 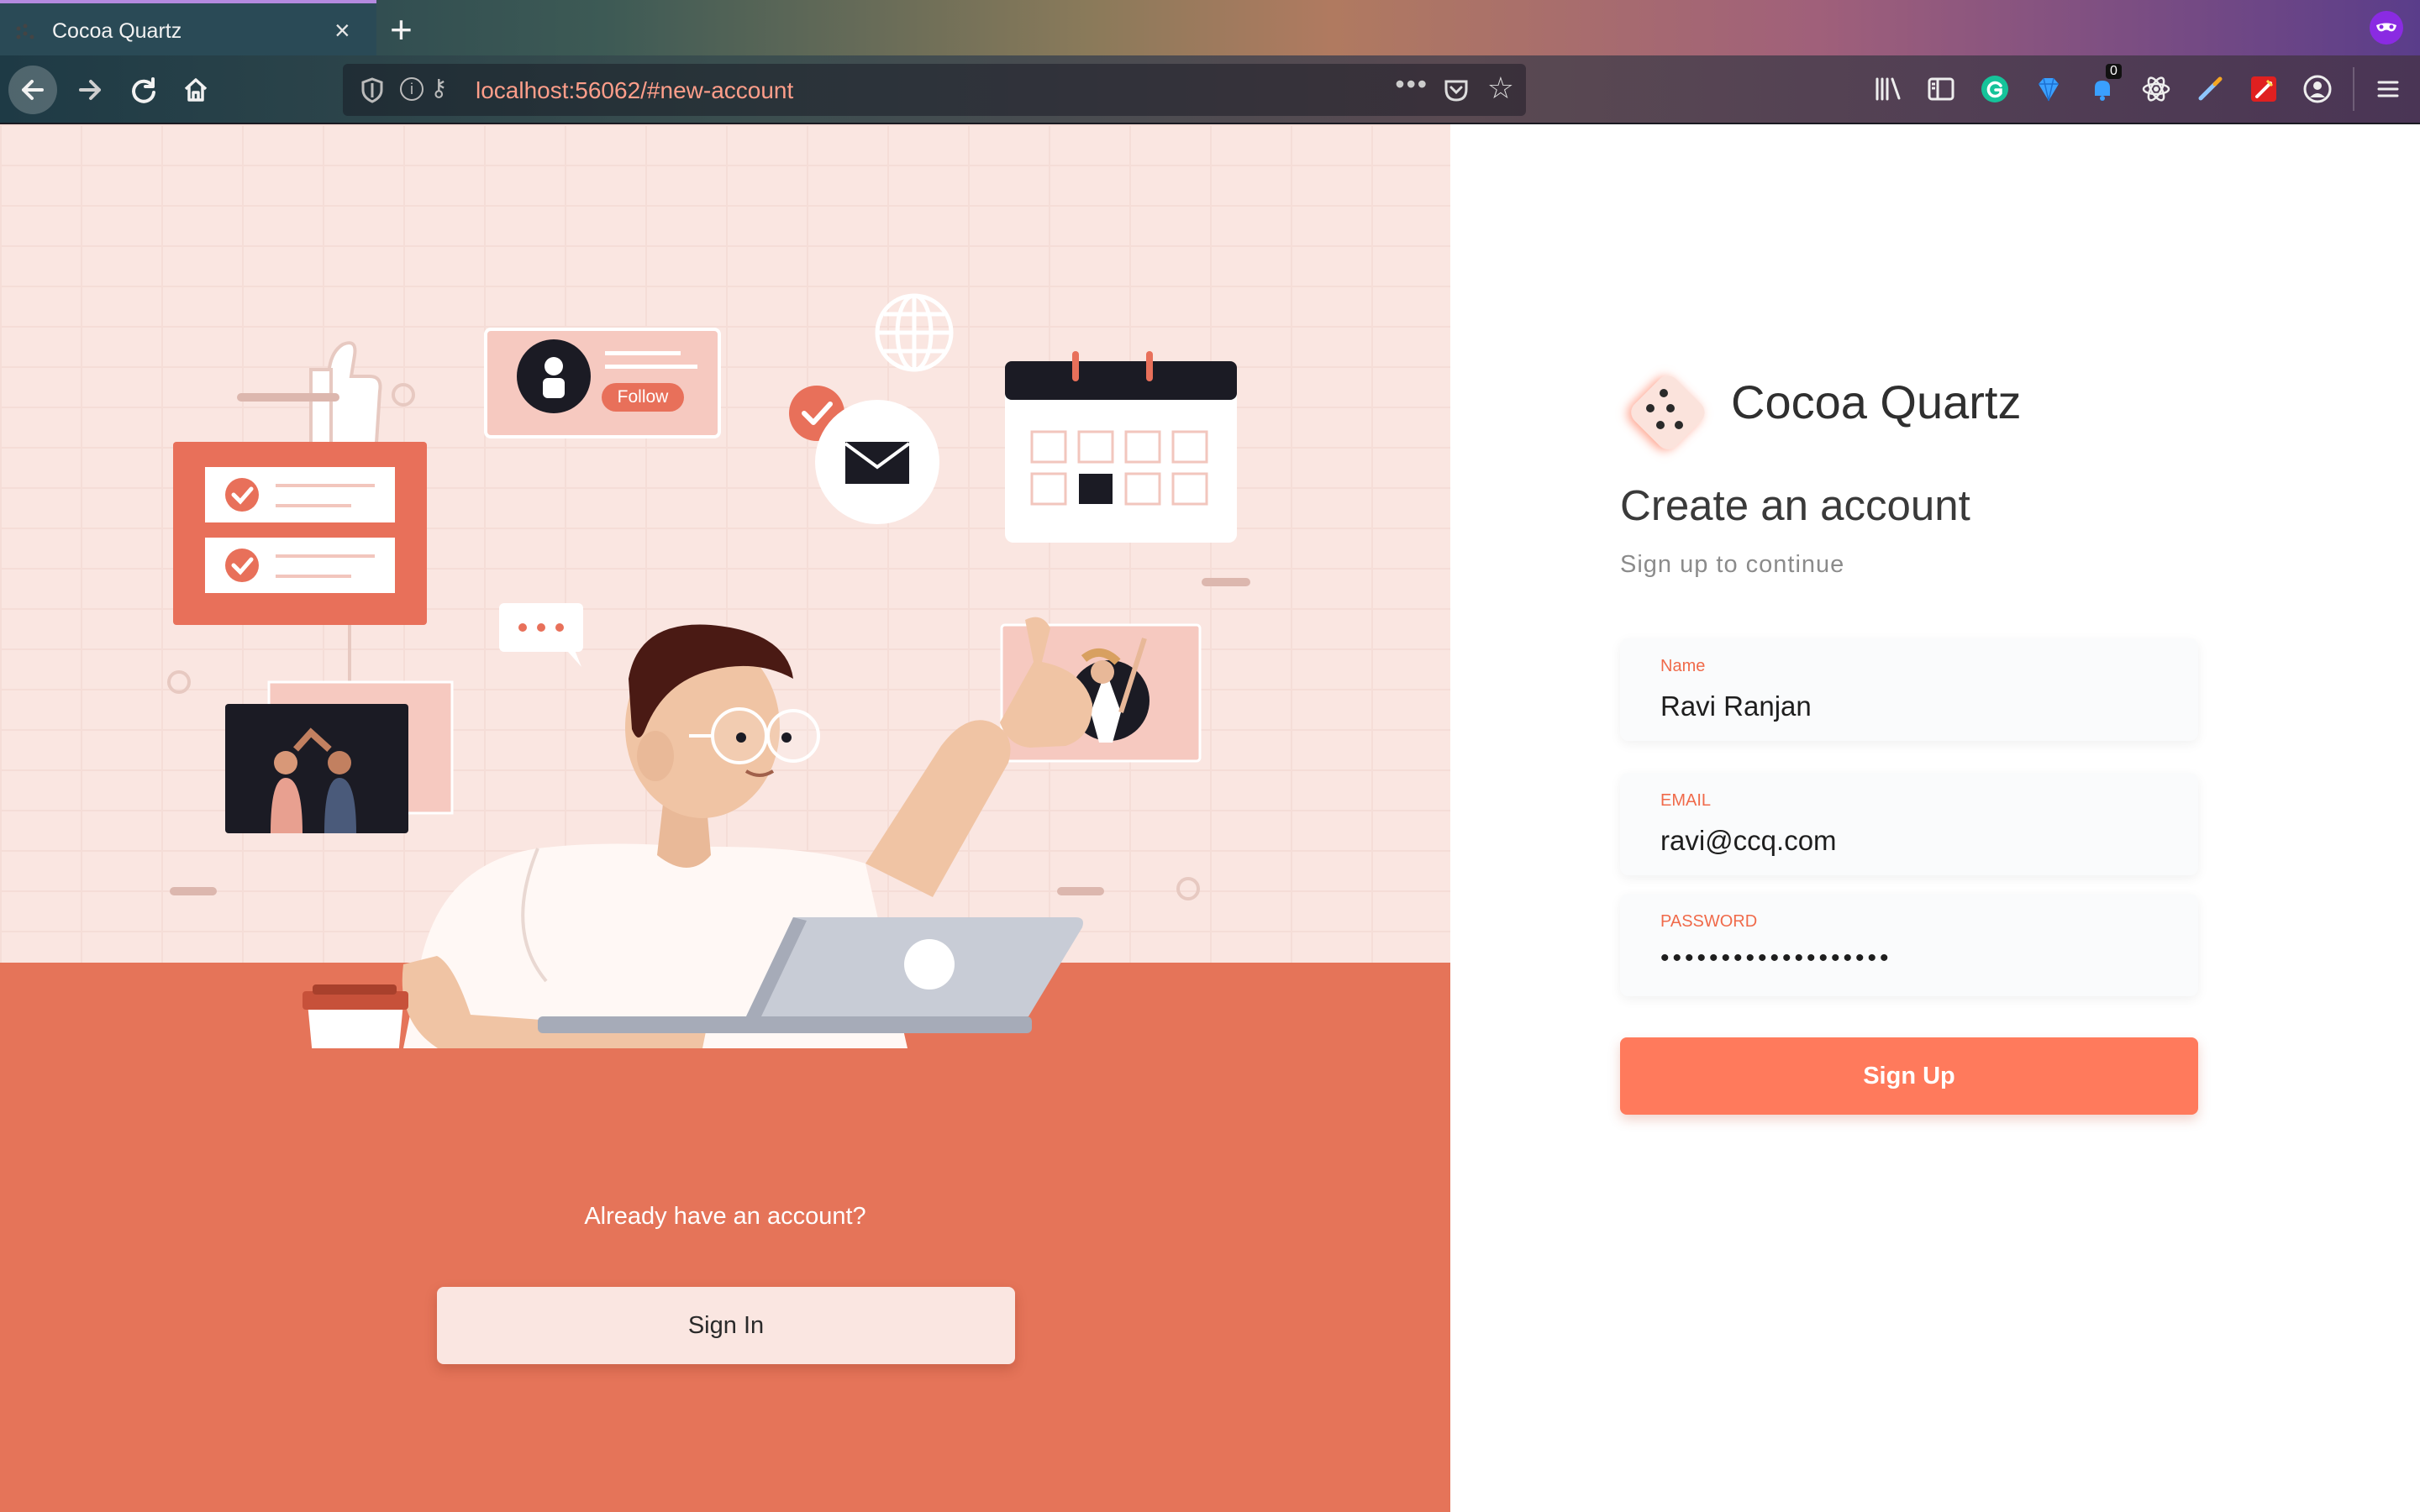 I want to click on follow-label: Follow, so click(x=644, y=397).